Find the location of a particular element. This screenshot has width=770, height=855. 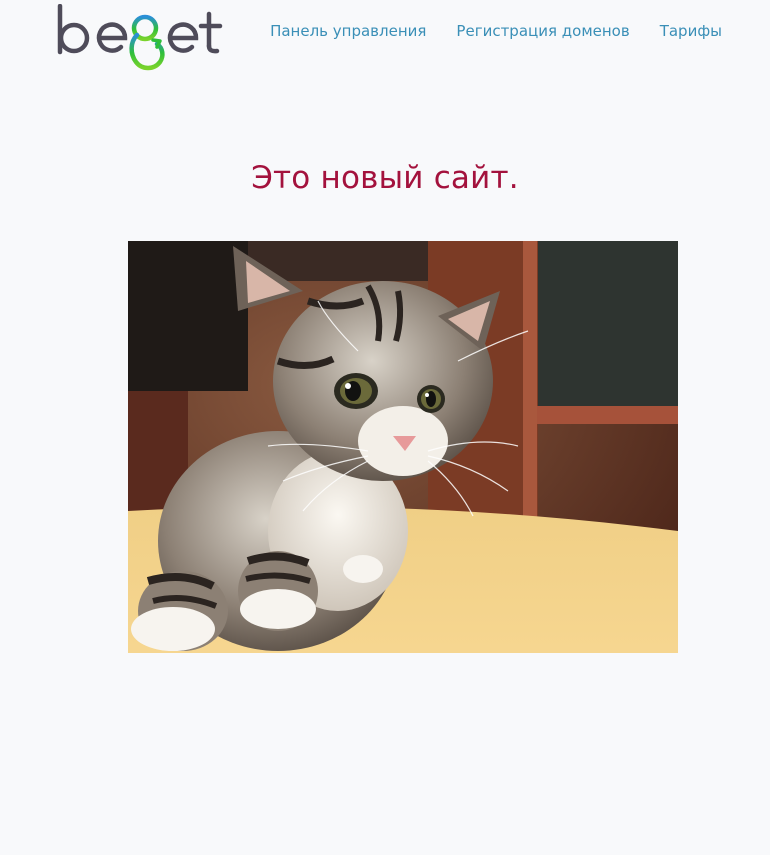

nav-link-control-panel: Панель управления is located at coordinates (348, 31).